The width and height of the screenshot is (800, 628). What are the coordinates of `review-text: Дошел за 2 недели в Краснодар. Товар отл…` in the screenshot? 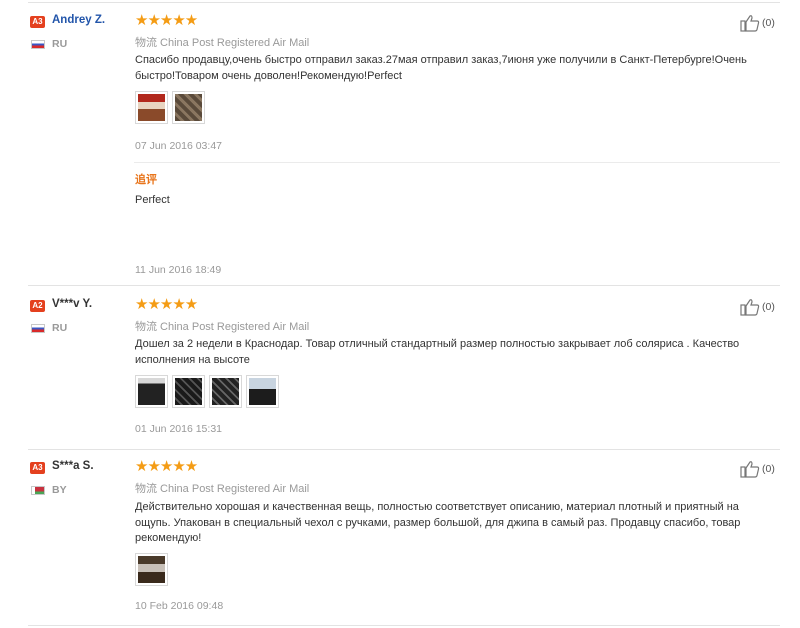 It's located at (437, 352).